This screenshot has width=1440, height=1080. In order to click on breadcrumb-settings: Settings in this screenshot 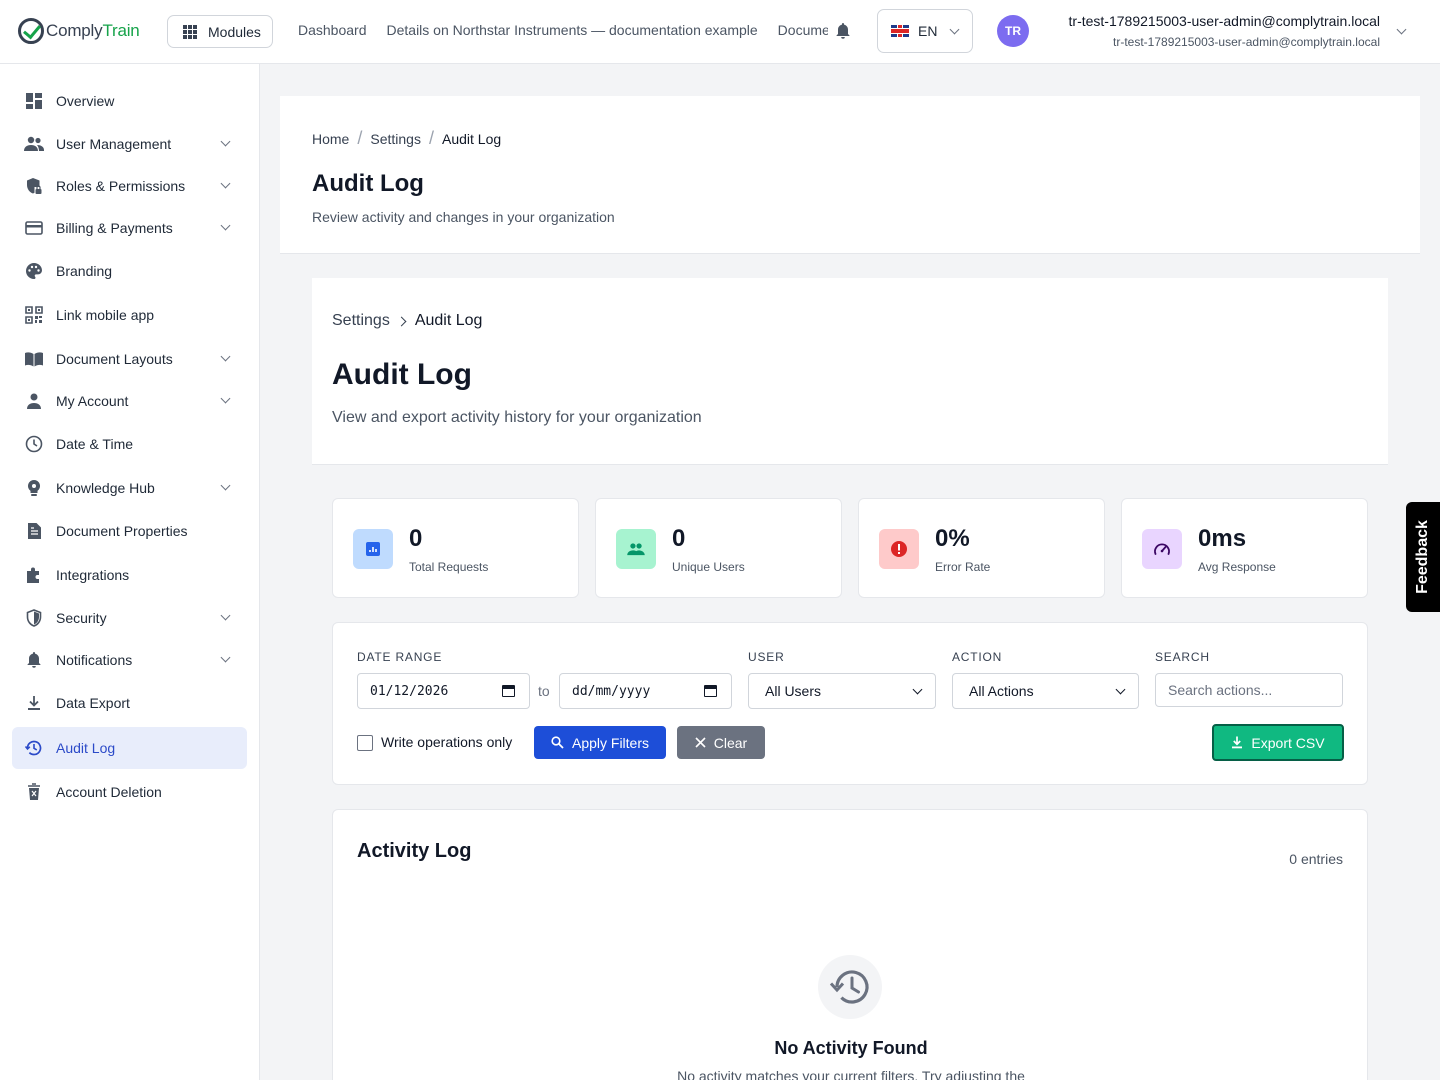, I will do `click(395, 139)`.